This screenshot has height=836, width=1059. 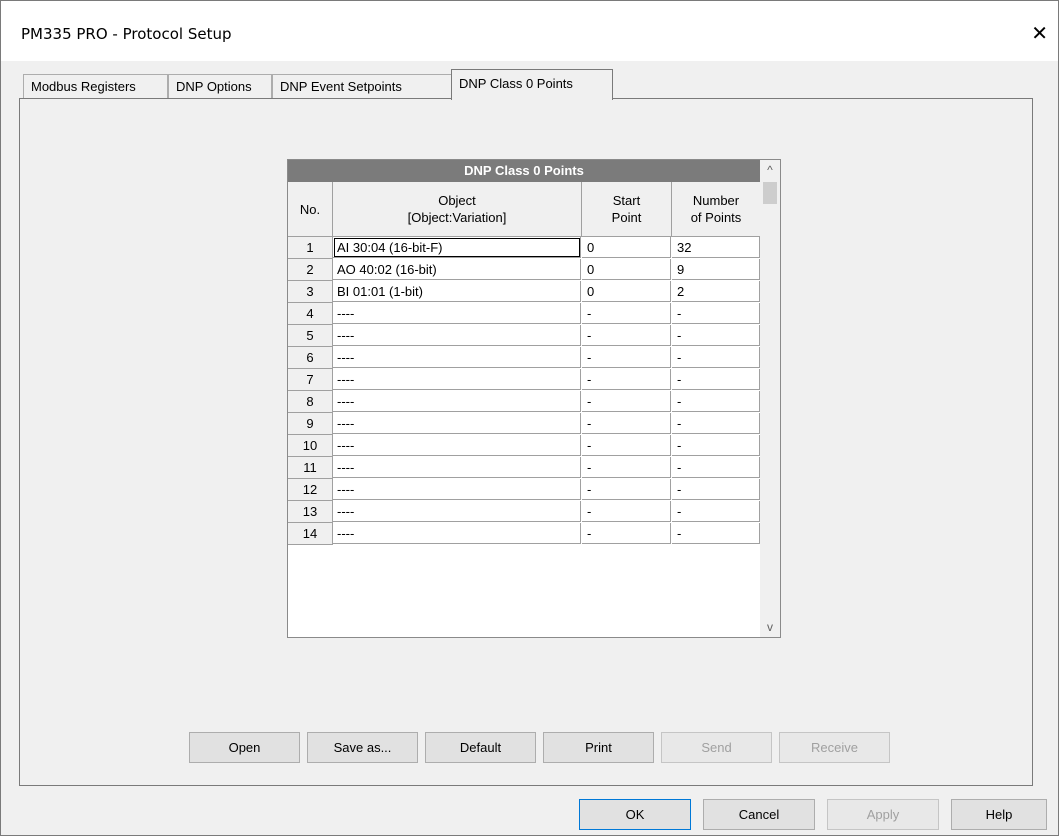 I want to click on header-number-of-points: Number of Points, so click(x=716, y=209).